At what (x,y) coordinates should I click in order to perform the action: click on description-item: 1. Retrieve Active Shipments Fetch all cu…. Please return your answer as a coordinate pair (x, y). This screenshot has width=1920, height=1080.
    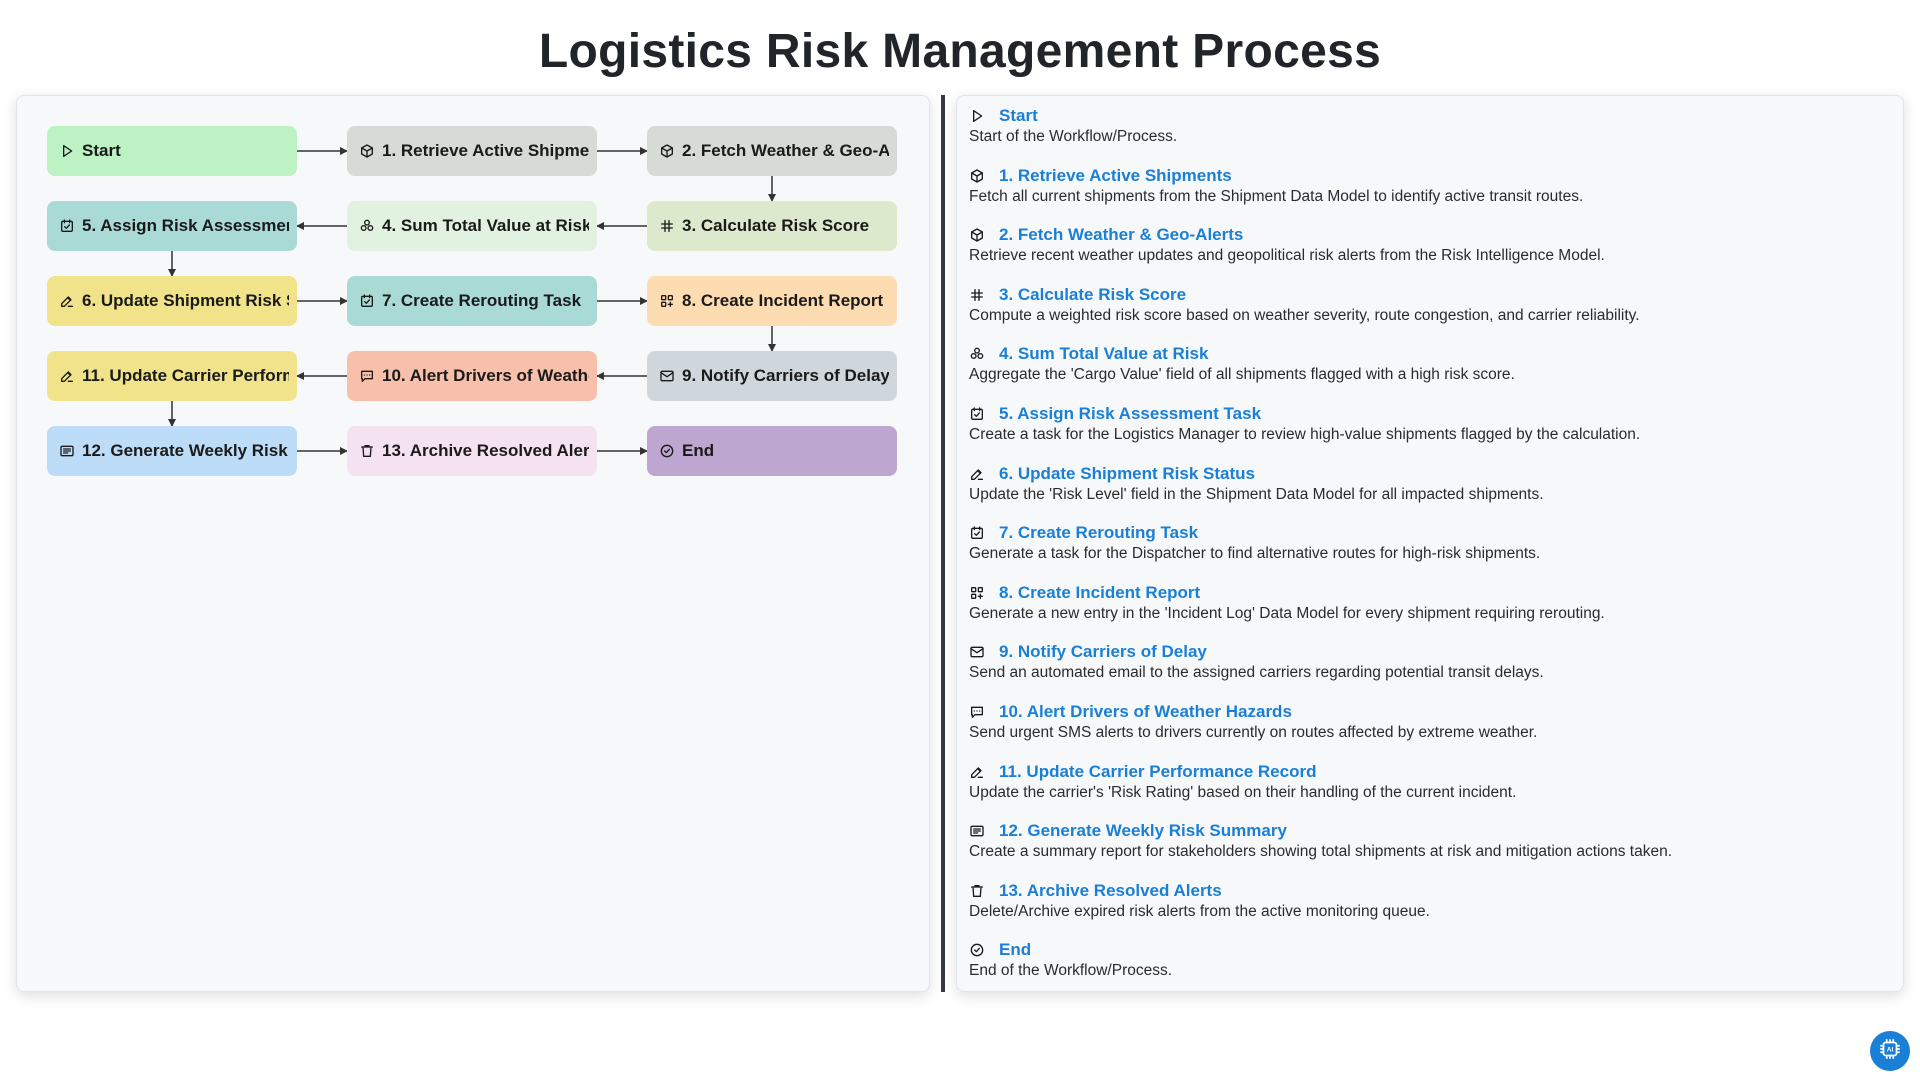
    Looking at the image, I should click on (1430, 194).